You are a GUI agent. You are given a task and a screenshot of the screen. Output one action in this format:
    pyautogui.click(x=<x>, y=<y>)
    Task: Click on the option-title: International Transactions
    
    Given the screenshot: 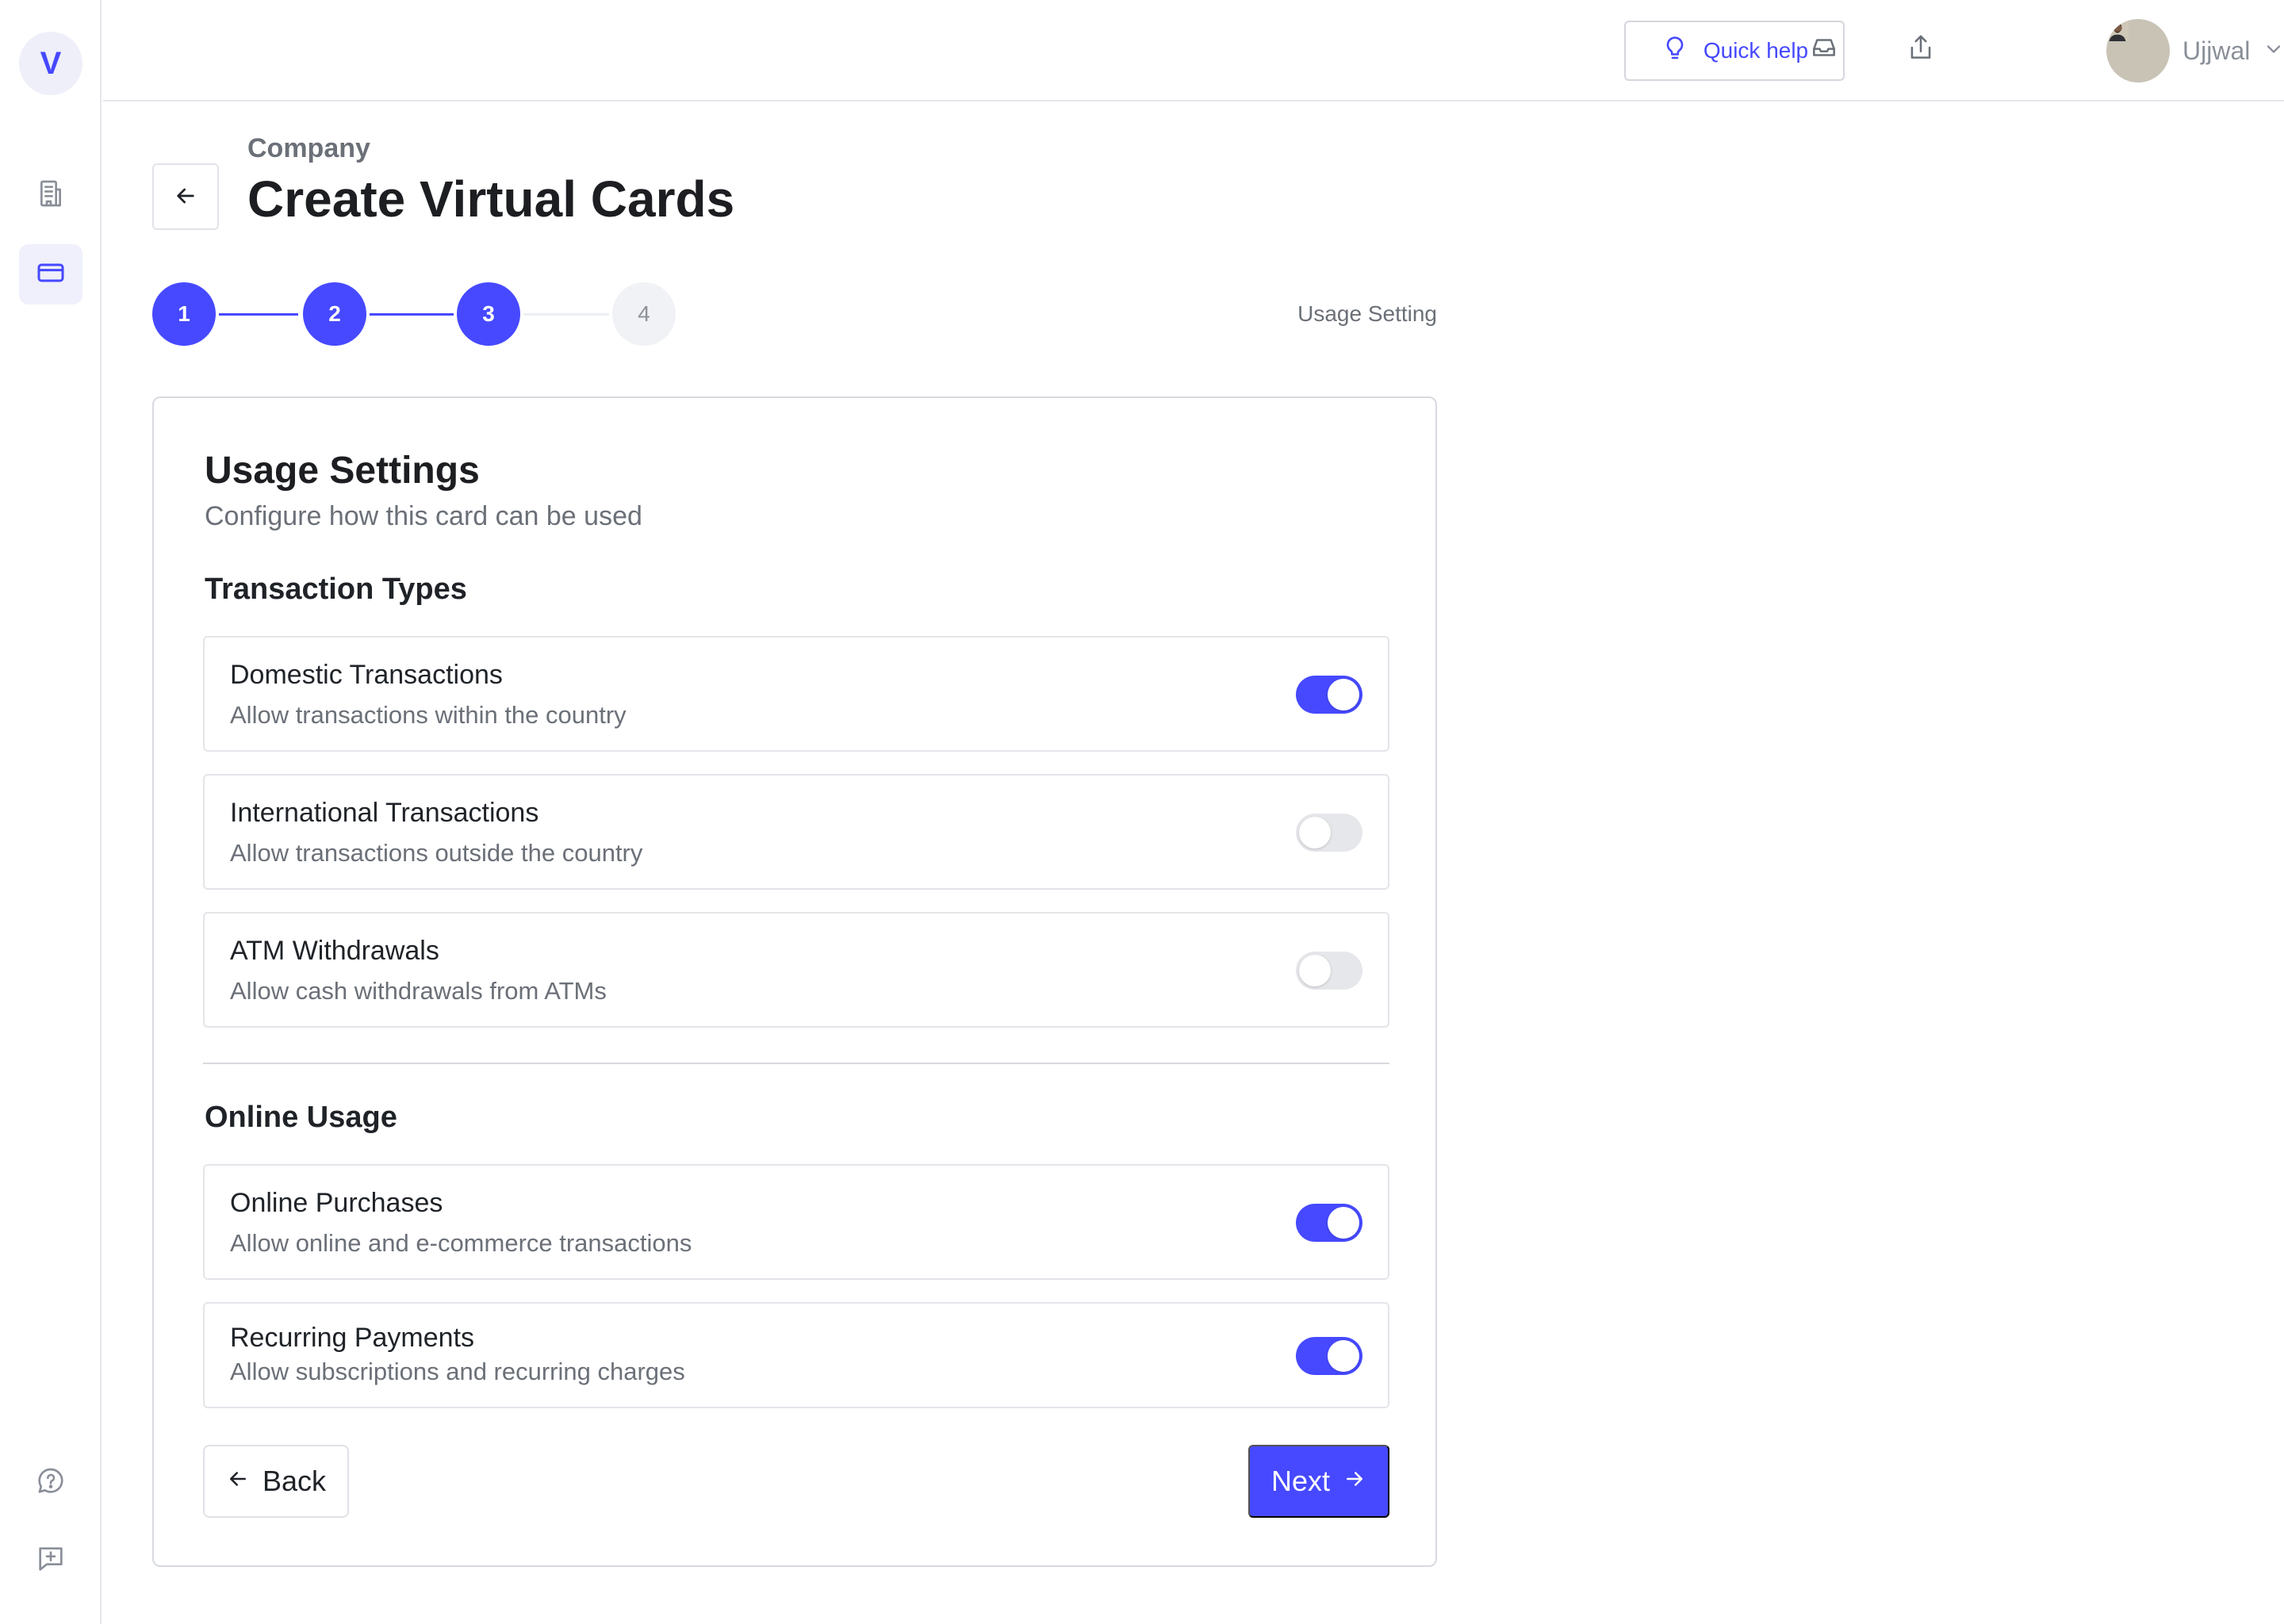 What is the action you would take?
    pyautogui.click(x=384, y=813)
    